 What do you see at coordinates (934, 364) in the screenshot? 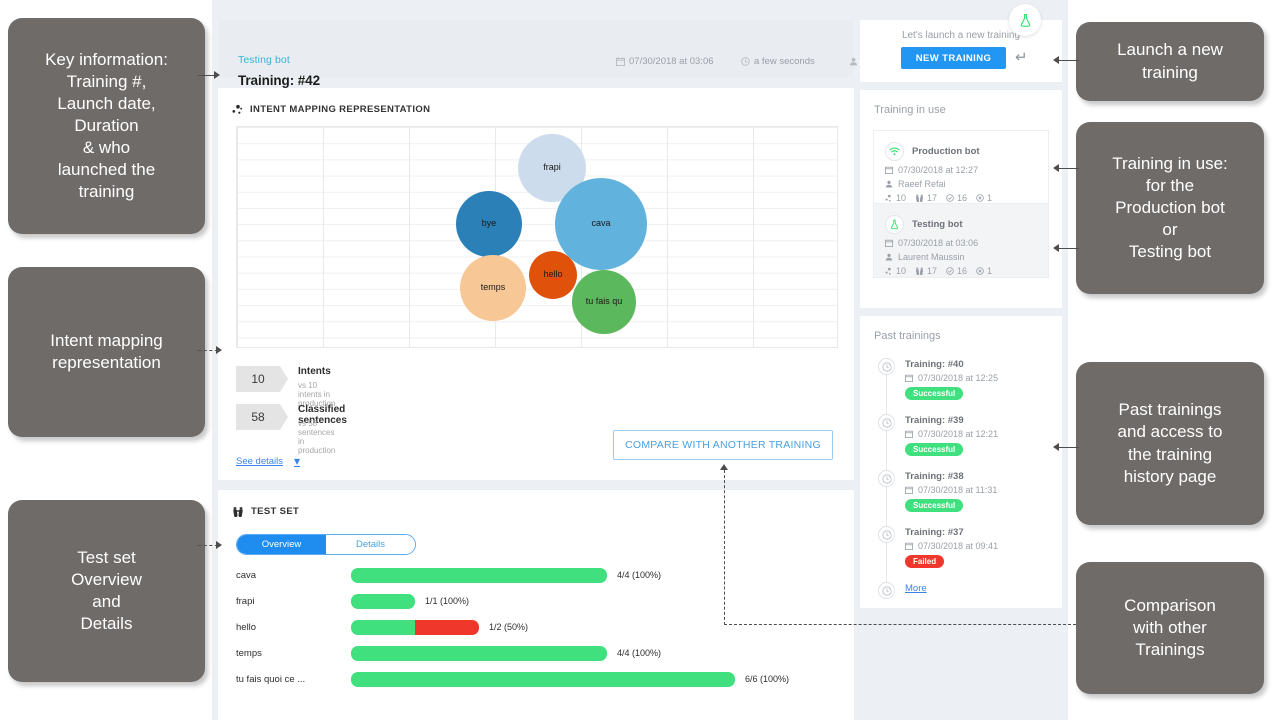
I see `past-training-title: Training: #40` at bounding box center [934, 364].